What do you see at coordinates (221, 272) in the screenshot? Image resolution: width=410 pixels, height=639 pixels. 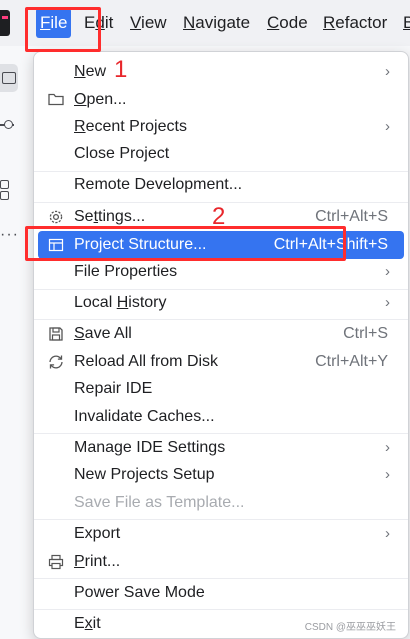 I see `menu-item-file-properties: File Properties ›` at bounding box center [221, 272].